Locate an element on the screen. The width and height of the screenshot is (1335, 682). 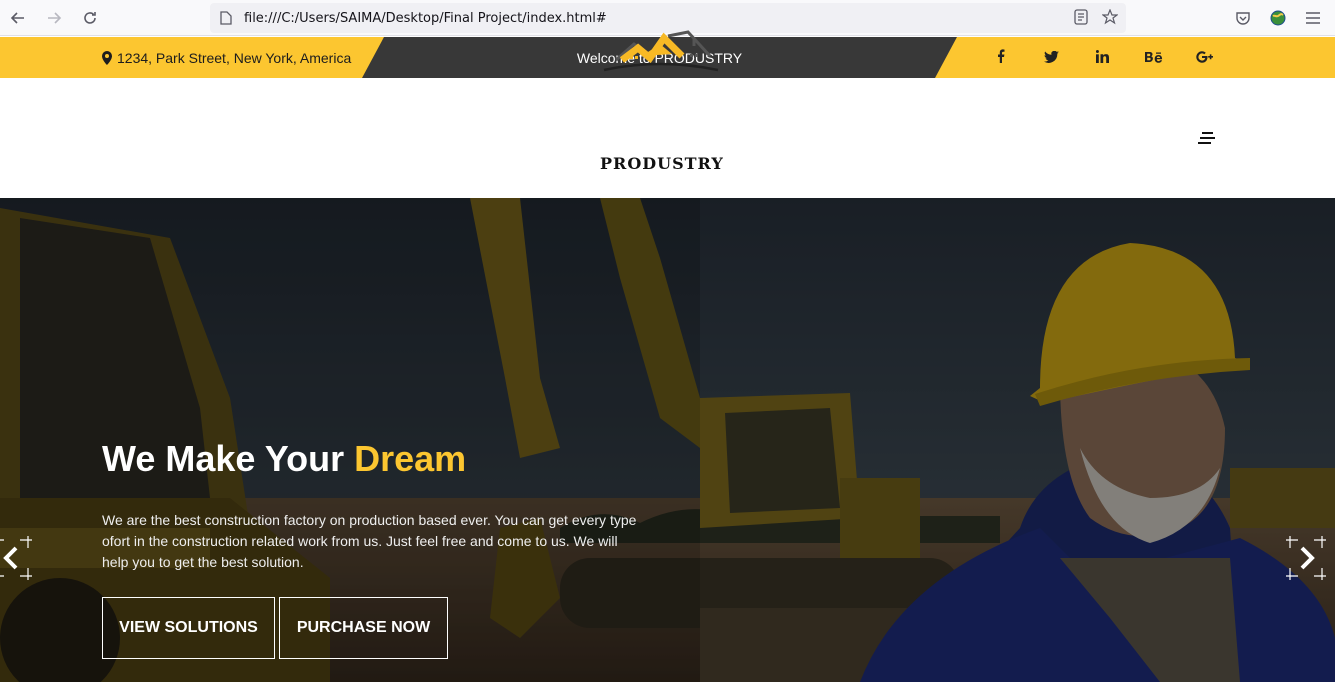
address-text: 1234, Park Street, New York, America is located at coordinates (234, 57).